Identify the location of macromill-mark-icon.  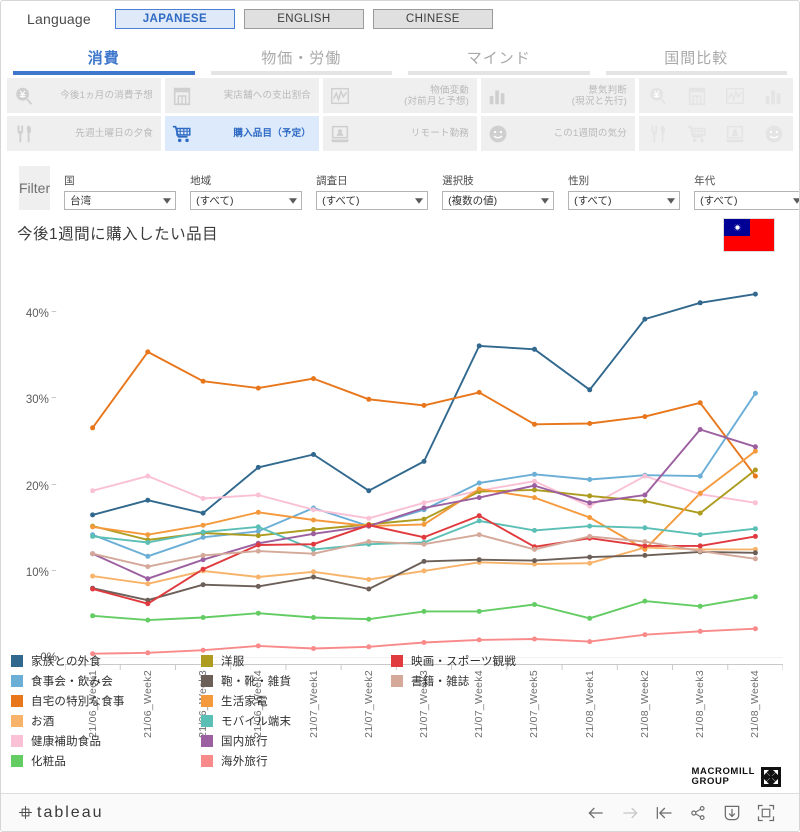
(771, 777).